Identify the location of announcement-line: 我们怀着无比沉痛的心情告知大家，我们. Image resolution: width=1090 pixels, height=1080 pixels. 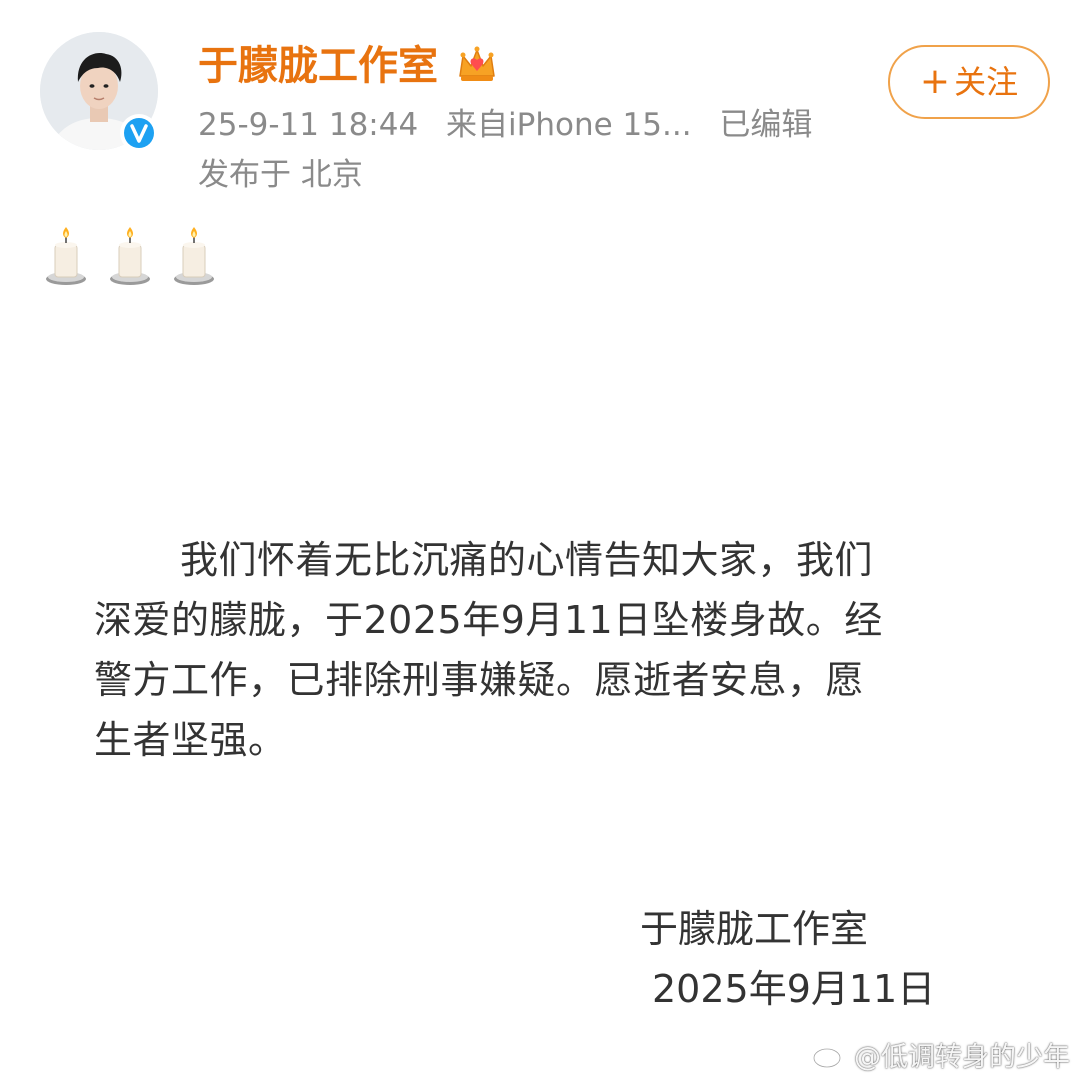
(527, 560).